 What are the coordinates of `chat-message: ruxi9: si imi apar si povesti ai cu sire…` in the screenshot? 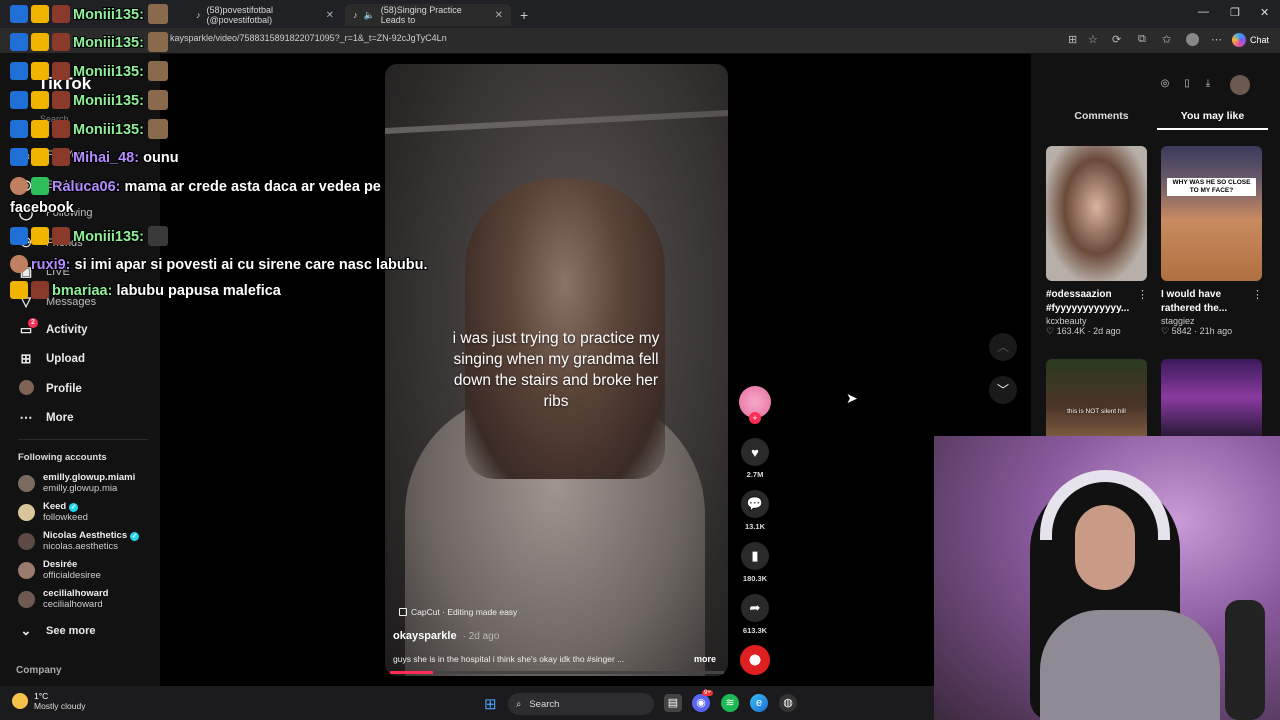 It's located at (219, 264).